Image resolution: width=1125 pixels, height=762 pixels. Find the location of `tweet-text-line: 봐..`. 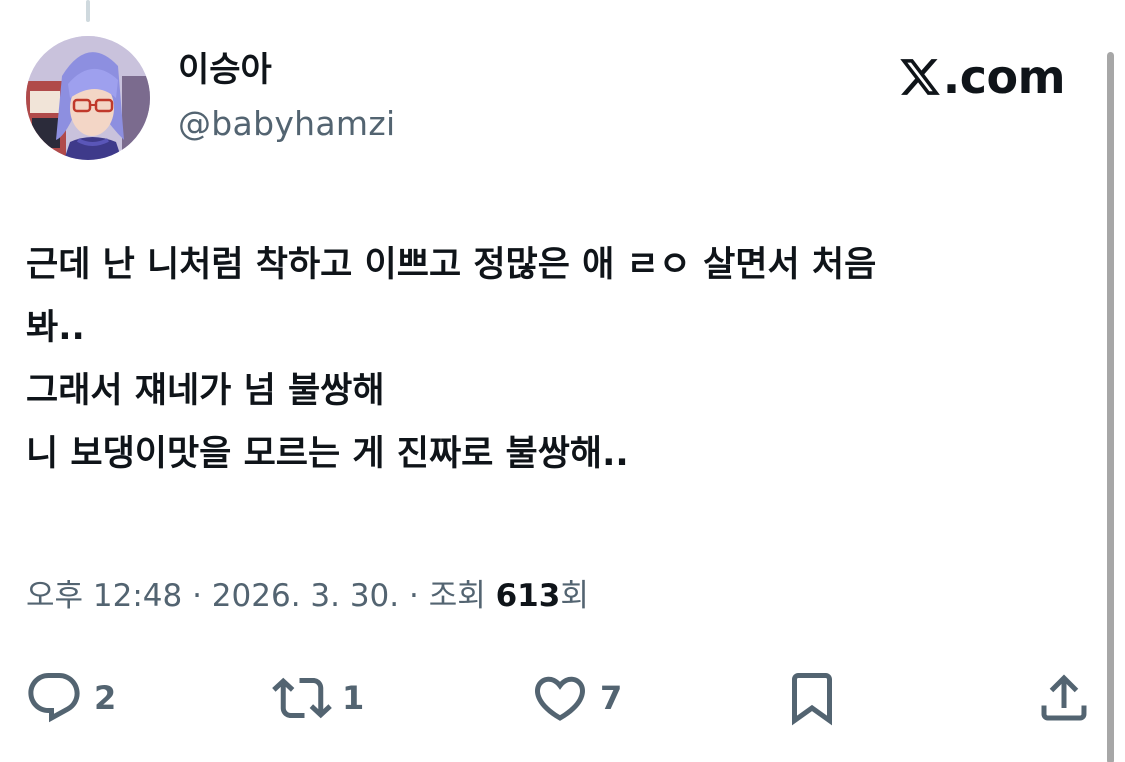

tweet-text-line: 봐.. is located at coordinates (55, 328).